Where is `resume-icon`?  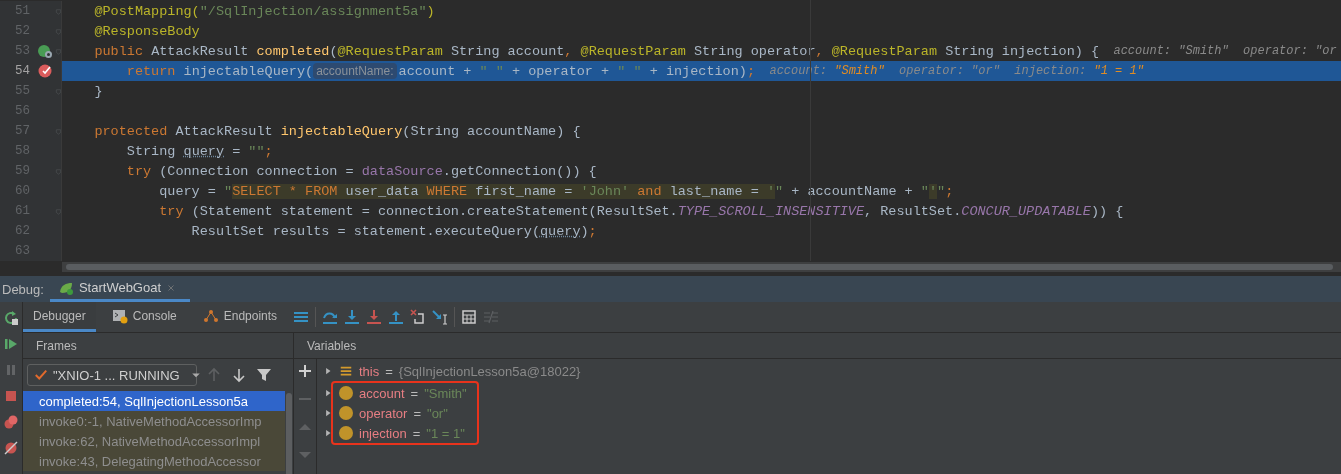
resume-icon is located at coordinates (11, 344).